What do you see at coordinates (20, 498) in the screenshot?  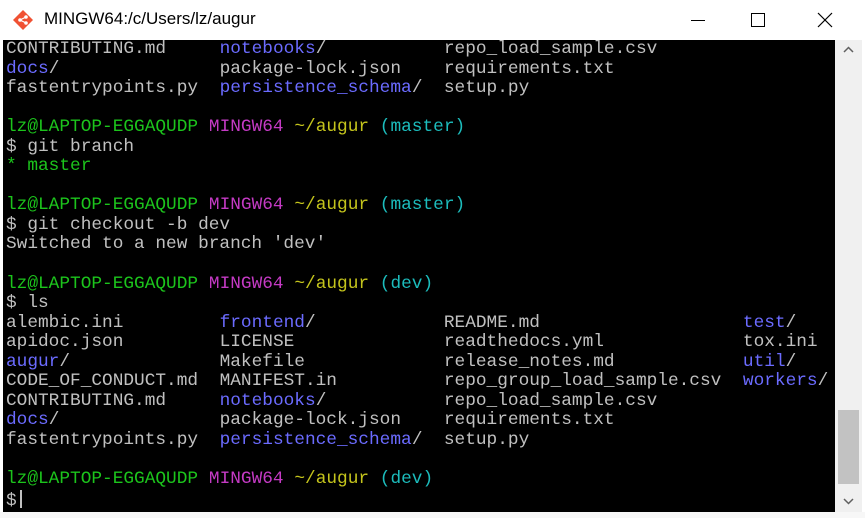 I see `text-cursor` at bounding box center [20, 498].